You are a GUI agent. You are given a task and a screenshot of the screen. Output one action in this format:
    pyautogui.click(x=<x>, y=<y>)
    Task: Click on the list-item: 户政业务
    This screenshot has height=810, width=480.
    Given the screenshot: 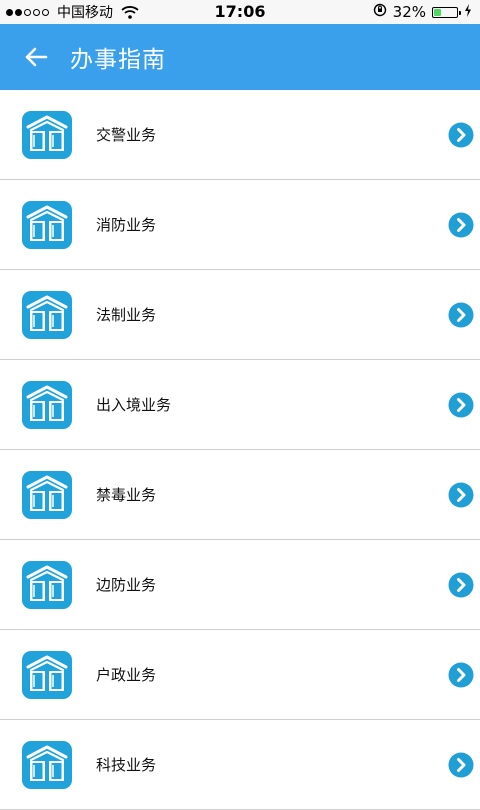 What is the action you would take?
    pyautogui.click(x=240, y=675)
    